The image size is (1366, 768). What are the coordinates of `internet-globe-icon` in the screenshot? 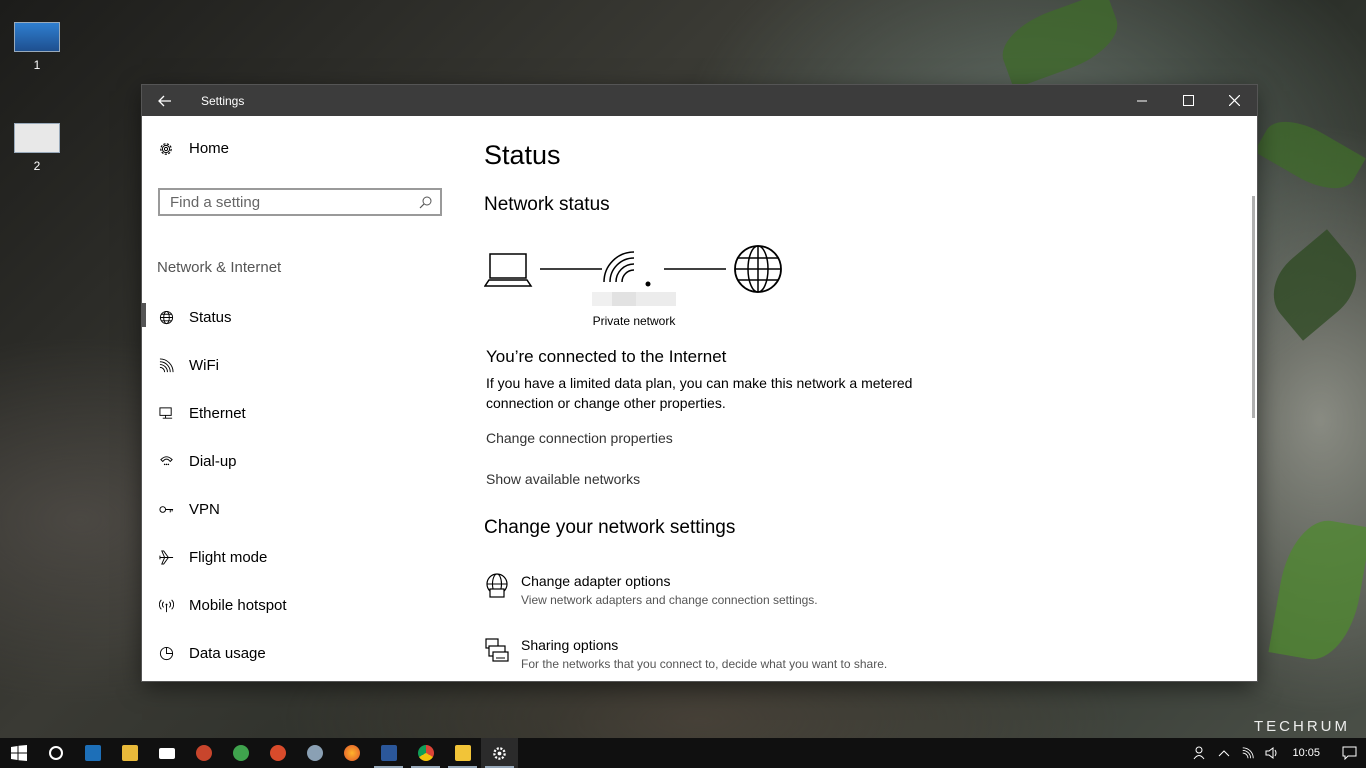 It's located at (758, 269).